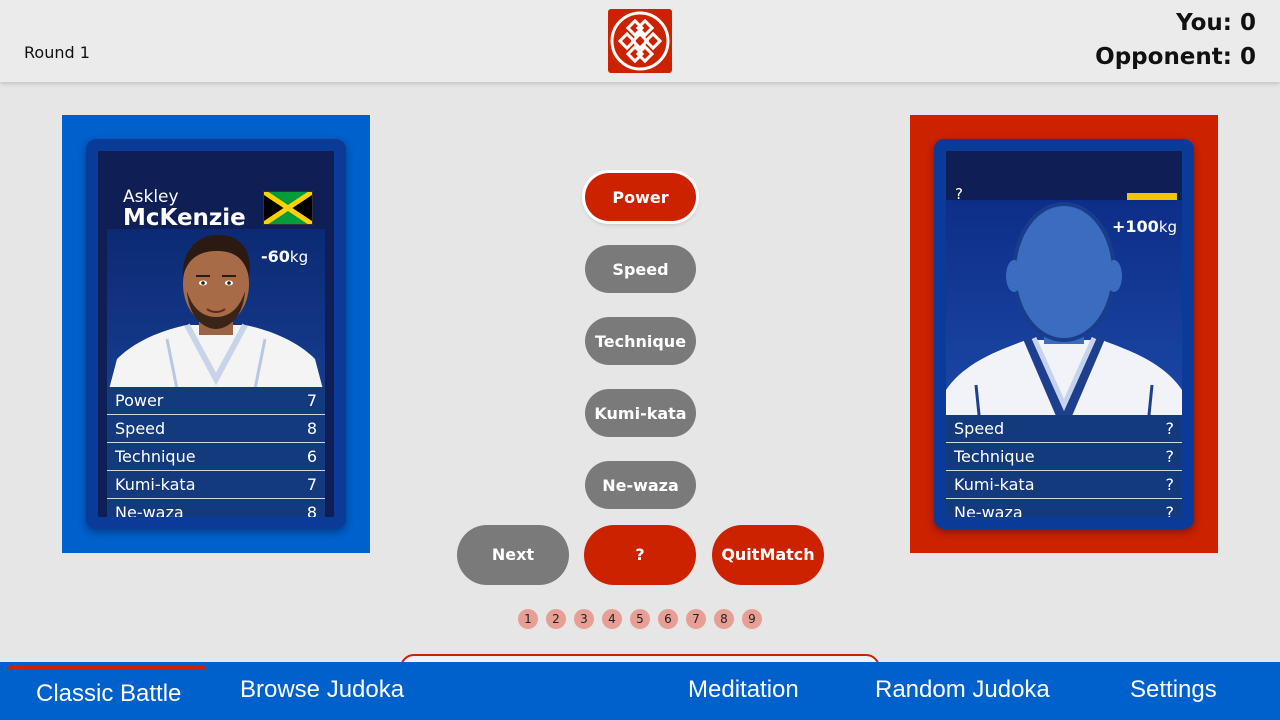 This screenshot has height=720, width=1280. What do you see at coordinates (556, 619) in the screenshot?
I see `round-dot: 2` at bounding box center [556, 619].